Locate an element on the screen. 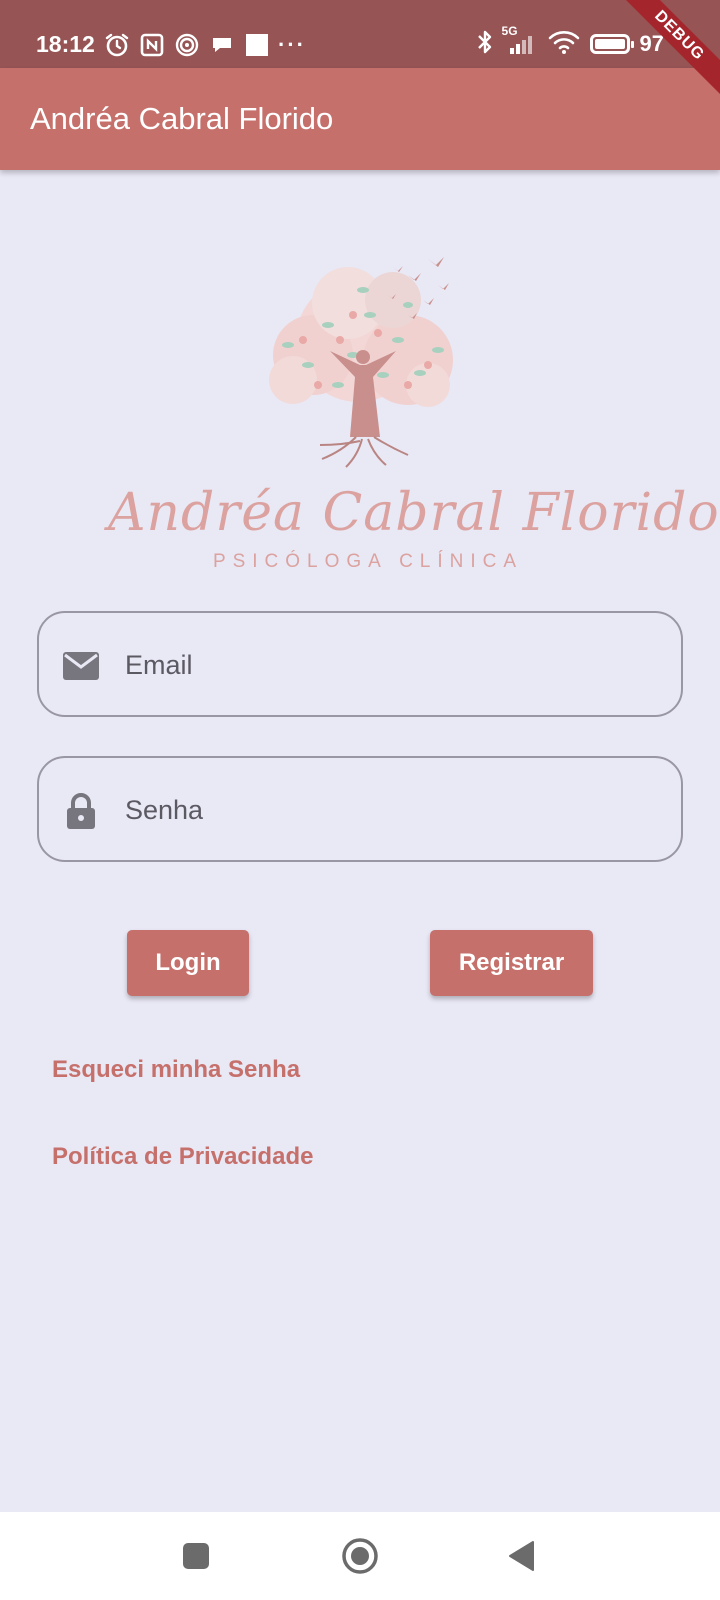 Image resolution: width=720 pixels, height=1600 pixels. status-time: 18:12 is located at coordinates (65, 44).